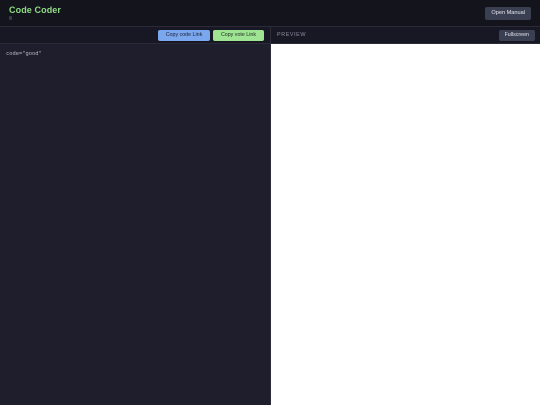 The height and width of the screenshot is (405, 540). Describe the element at coordinates (238, 35) in the screenshot. I see `copy-vote-link-button: Copy vote Link` at that location.